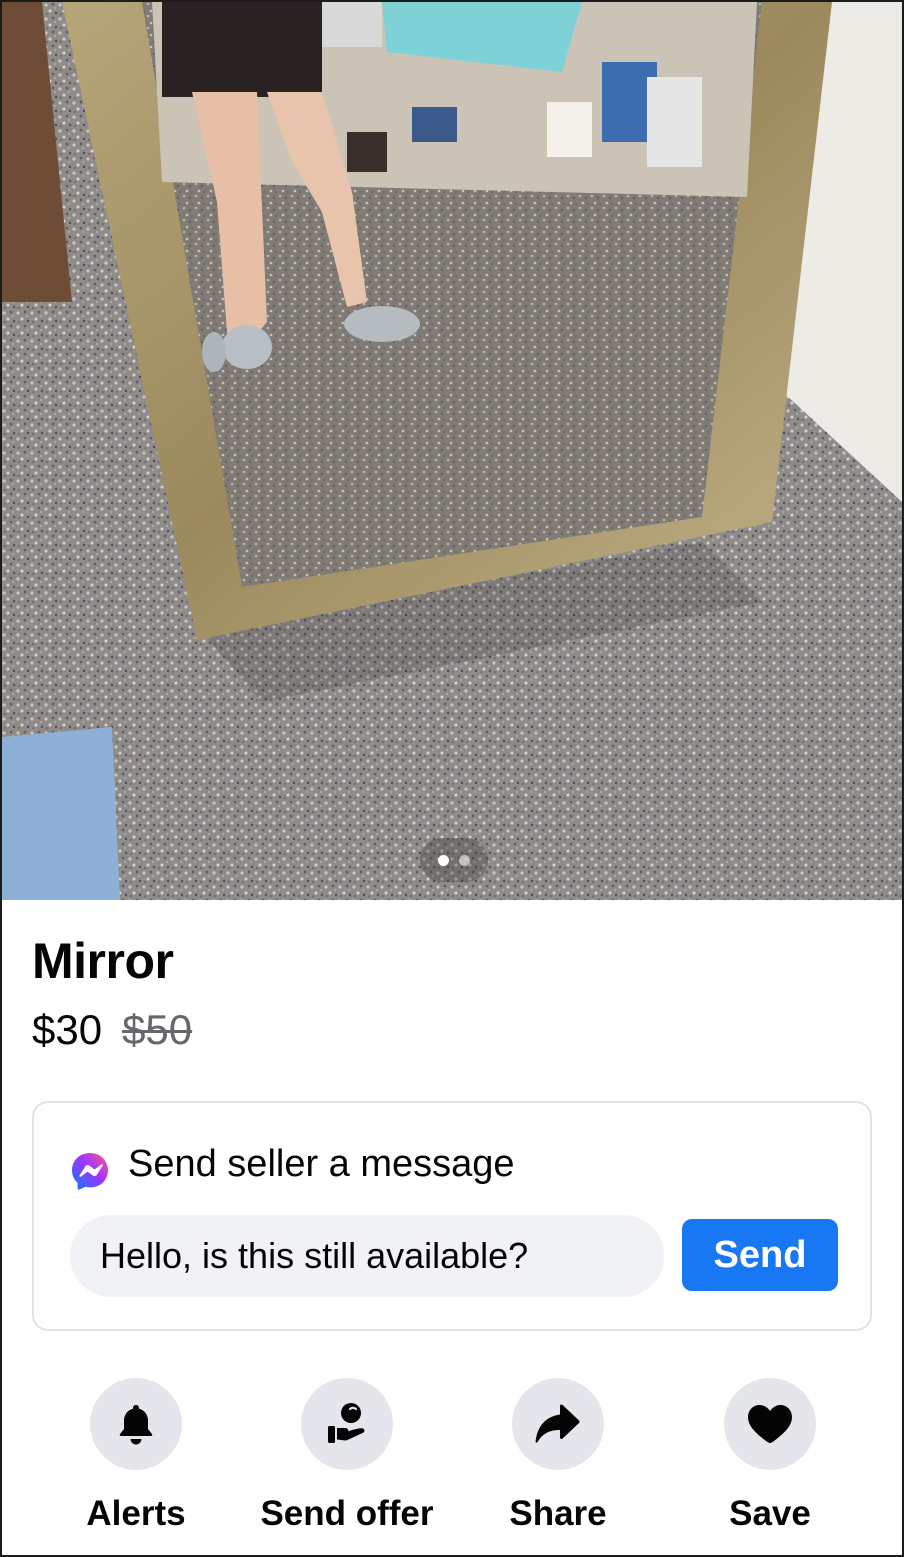  Describe the element at coordinates (454, 860) in the screenshot. I see `carousel-indicator` at that location.